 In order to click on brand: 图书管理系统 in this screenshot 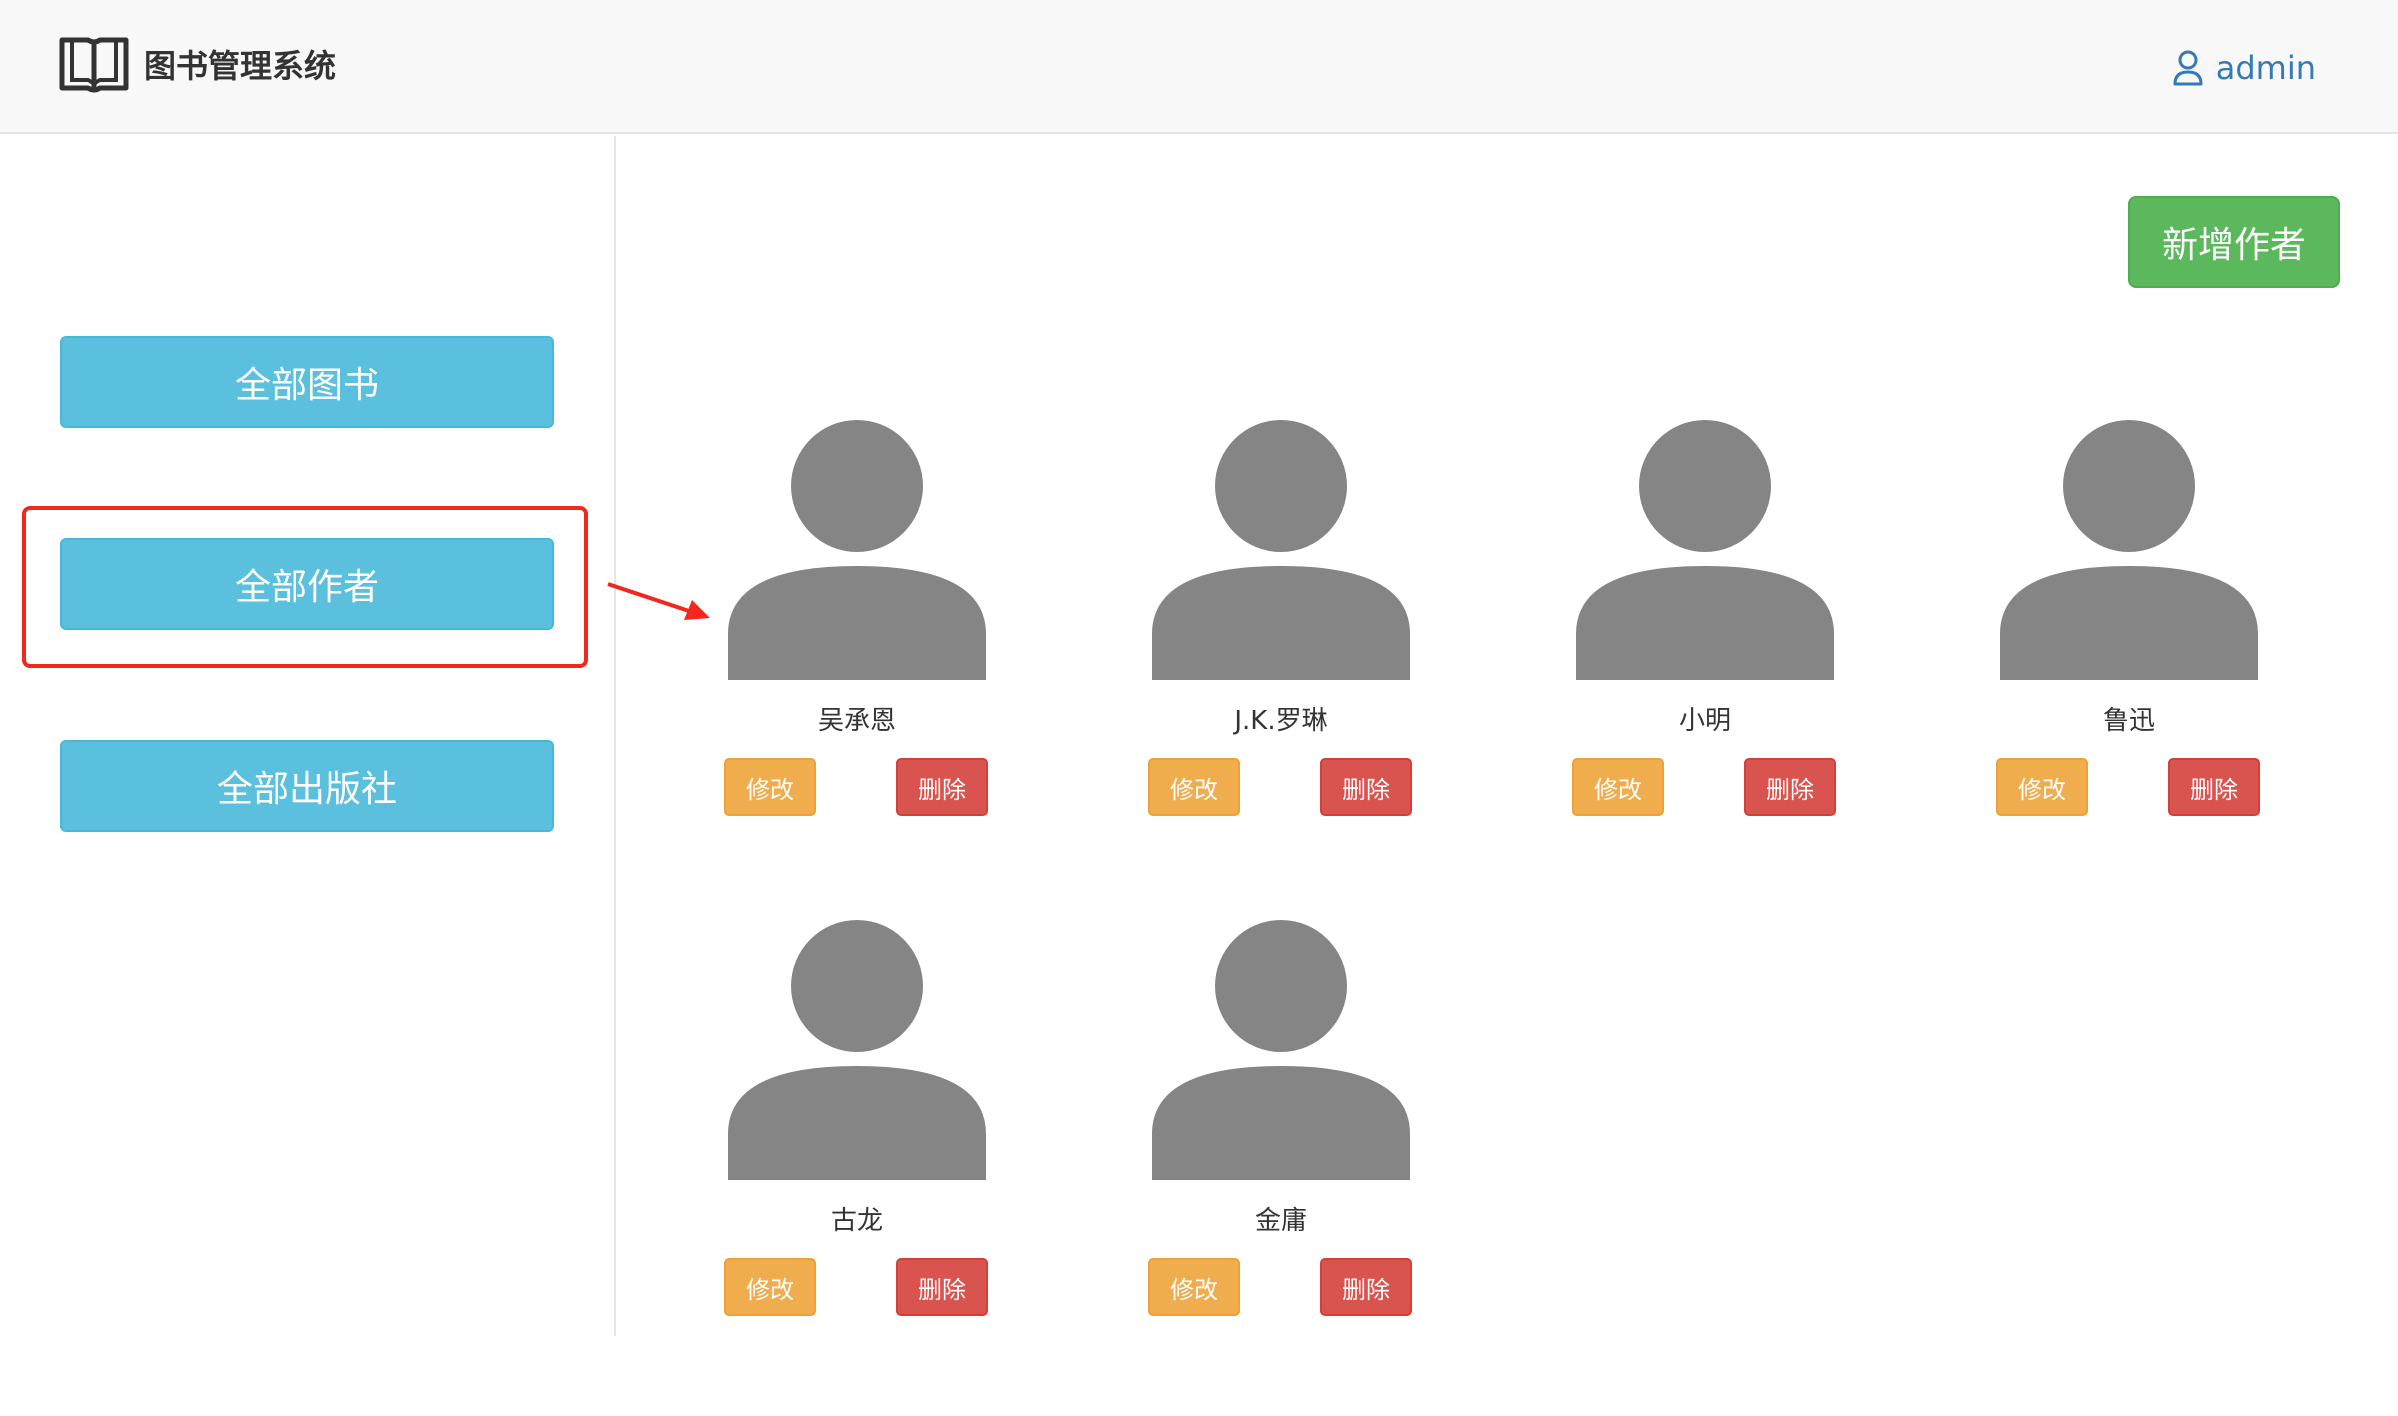, I will do `click(197, 64)`.